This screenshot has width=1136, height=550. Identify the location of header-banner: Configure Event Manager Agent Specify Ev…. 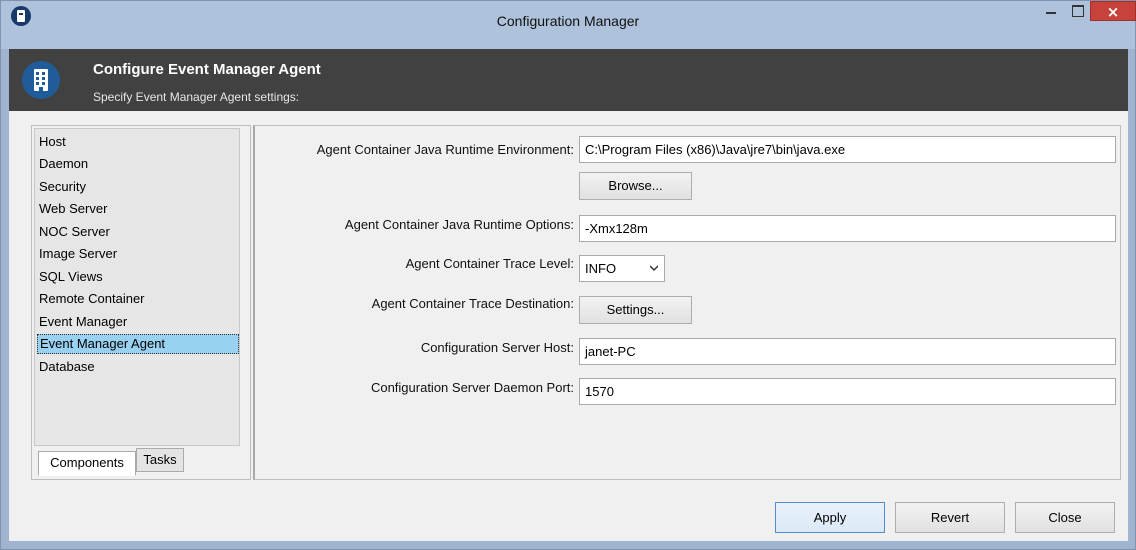
(568, 80).